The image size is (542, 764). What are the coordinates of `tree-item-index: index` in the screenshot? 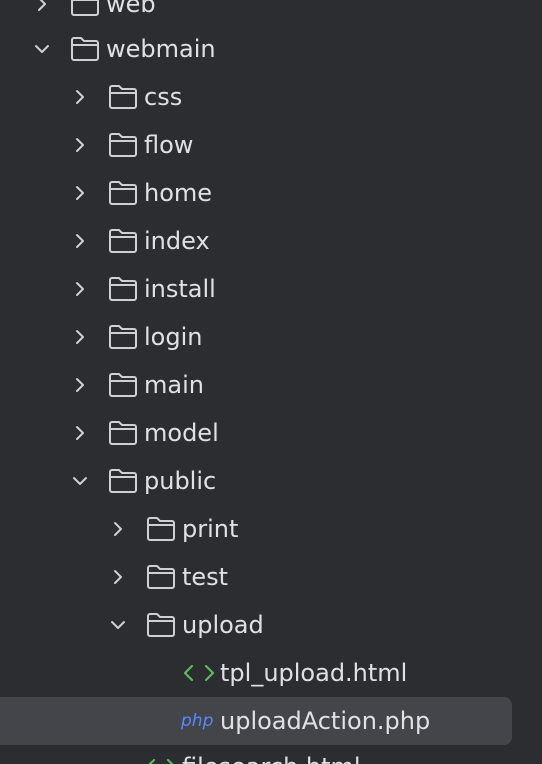 It's located at (271, 241).